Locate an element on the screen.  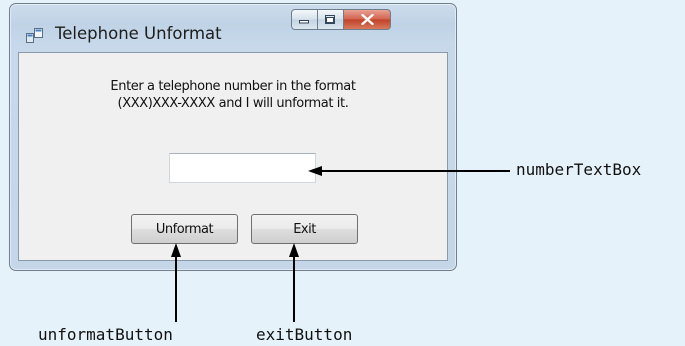
number-text-box is located at coordinates (242, 168).